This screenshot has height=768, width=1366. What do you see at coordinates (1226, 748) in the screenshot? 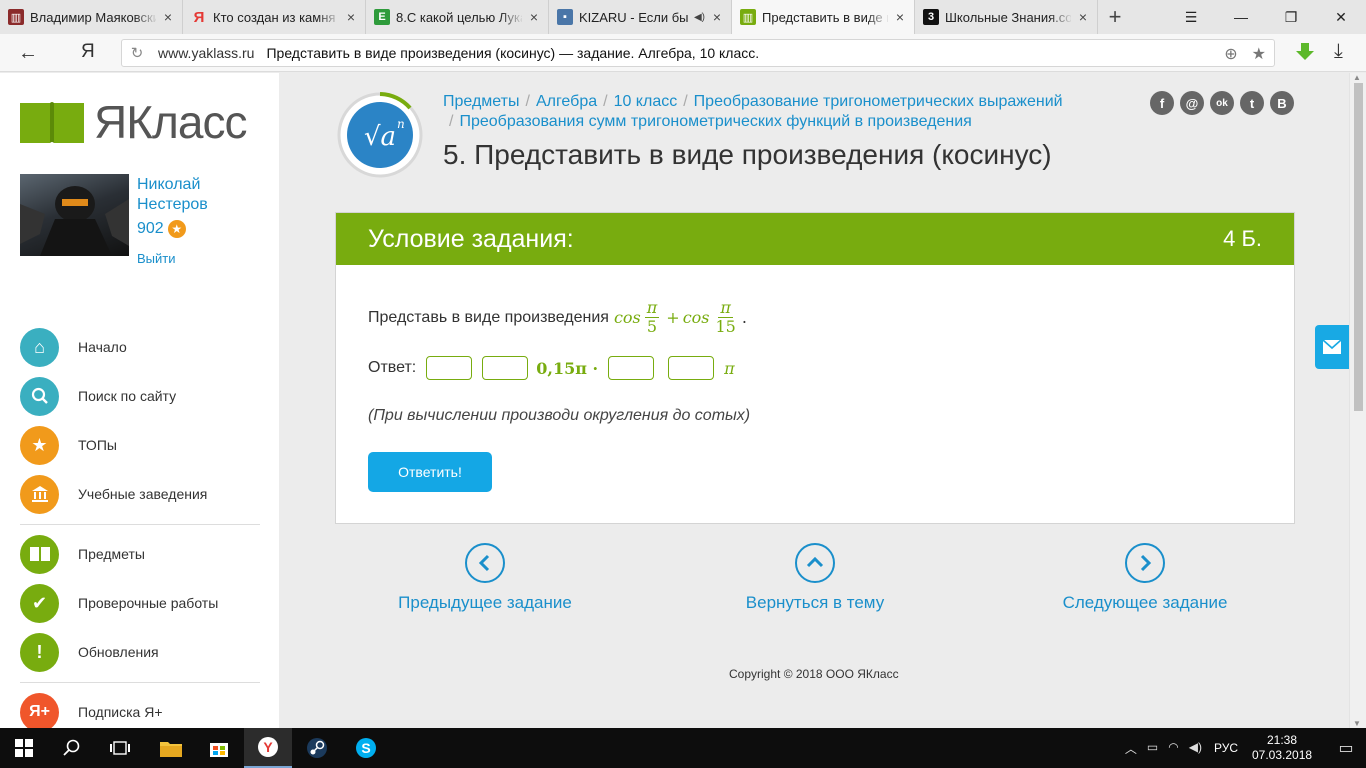
I see `language-indicator: РУС` at bounding box center [1226, 748].